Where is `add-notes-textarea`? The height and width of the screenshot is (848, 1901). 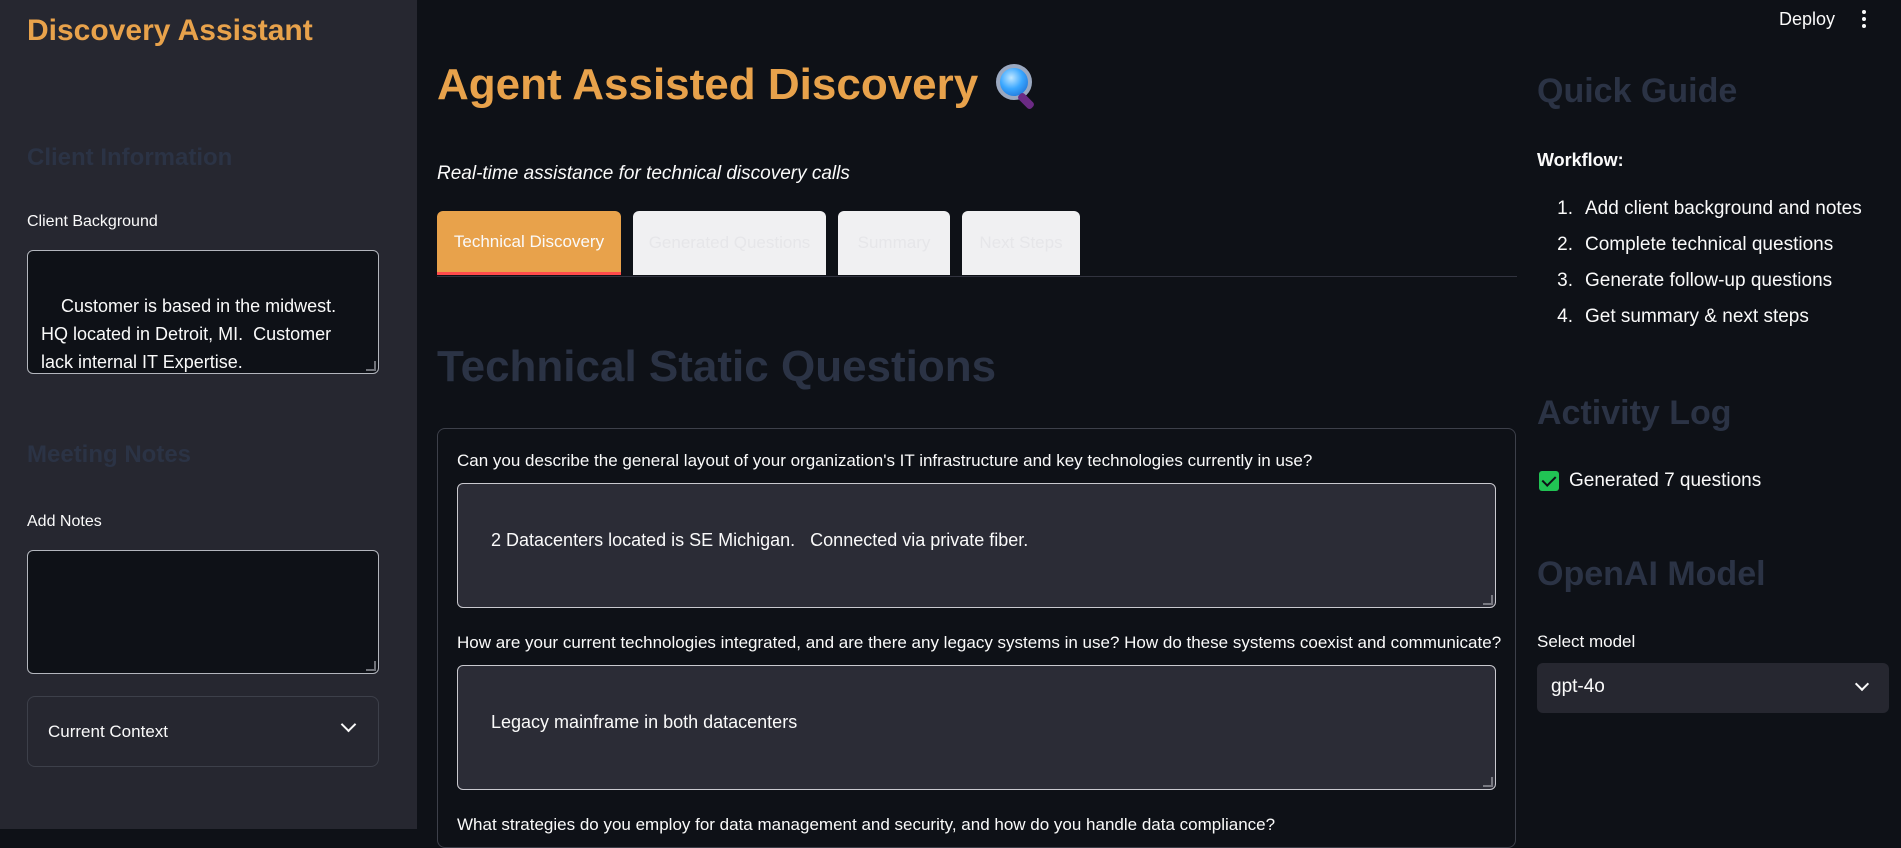
add-notes-textarea is located at coordinates (203, 612).